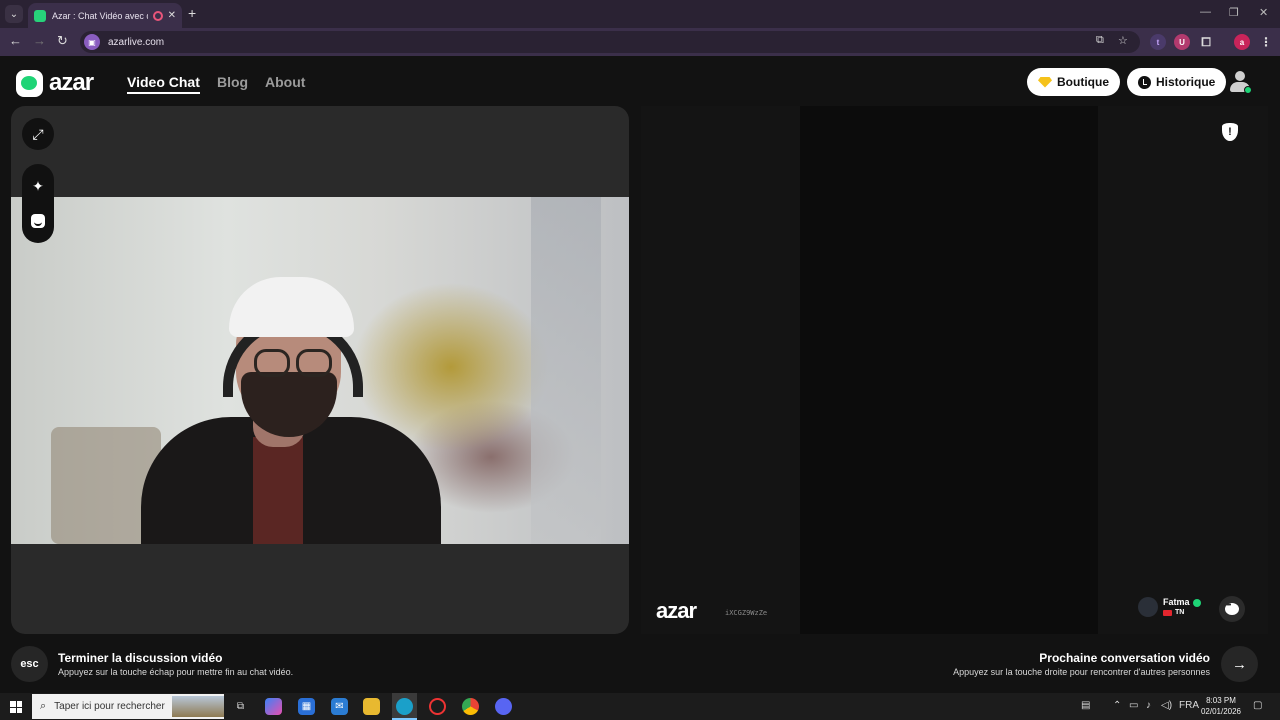 The width and height of the screenshot is (1280, 720). What do you see at coordinates (1166, 705) in the screenshot?
I see `volume-icon: ◁)` at bounding box center [1166, 705].